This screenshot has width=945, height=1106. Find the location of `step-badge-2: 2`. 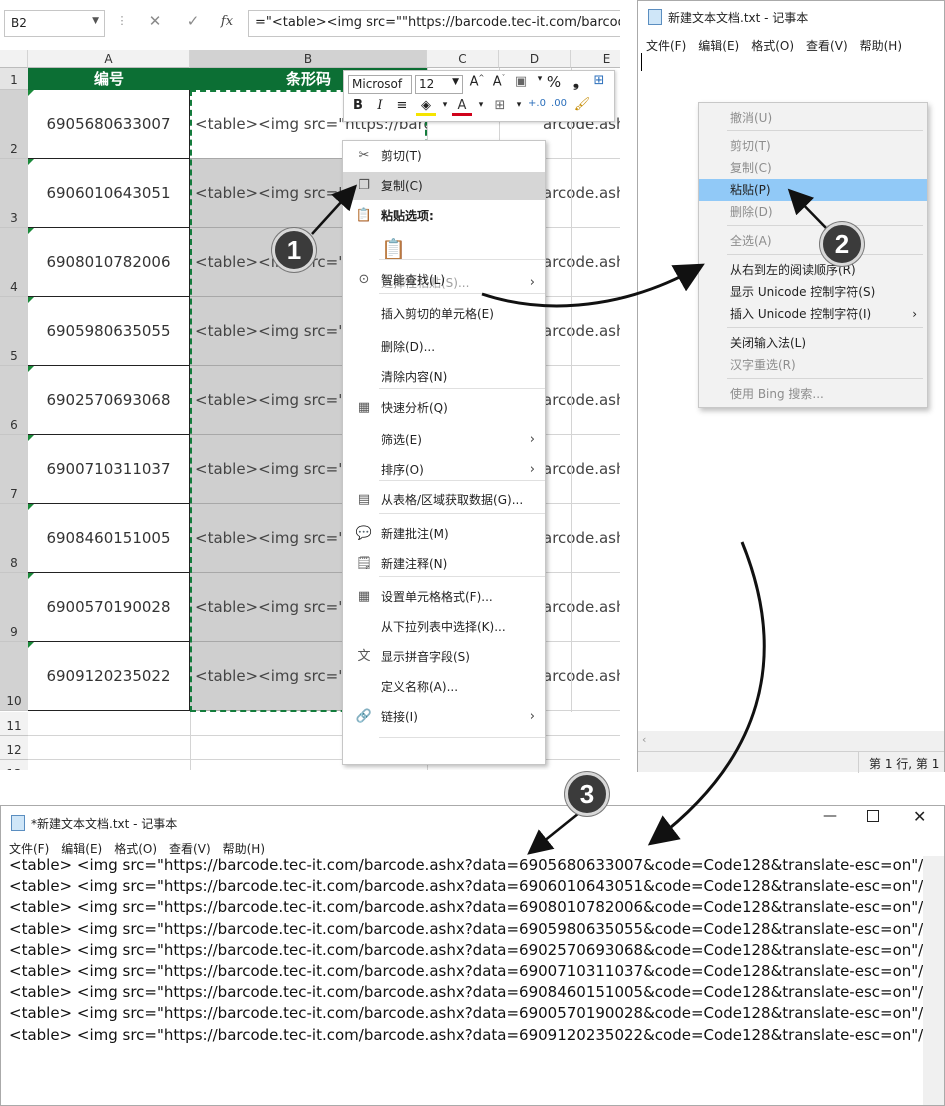

step-badge-2: 2 is located at coordinates (842, 244).